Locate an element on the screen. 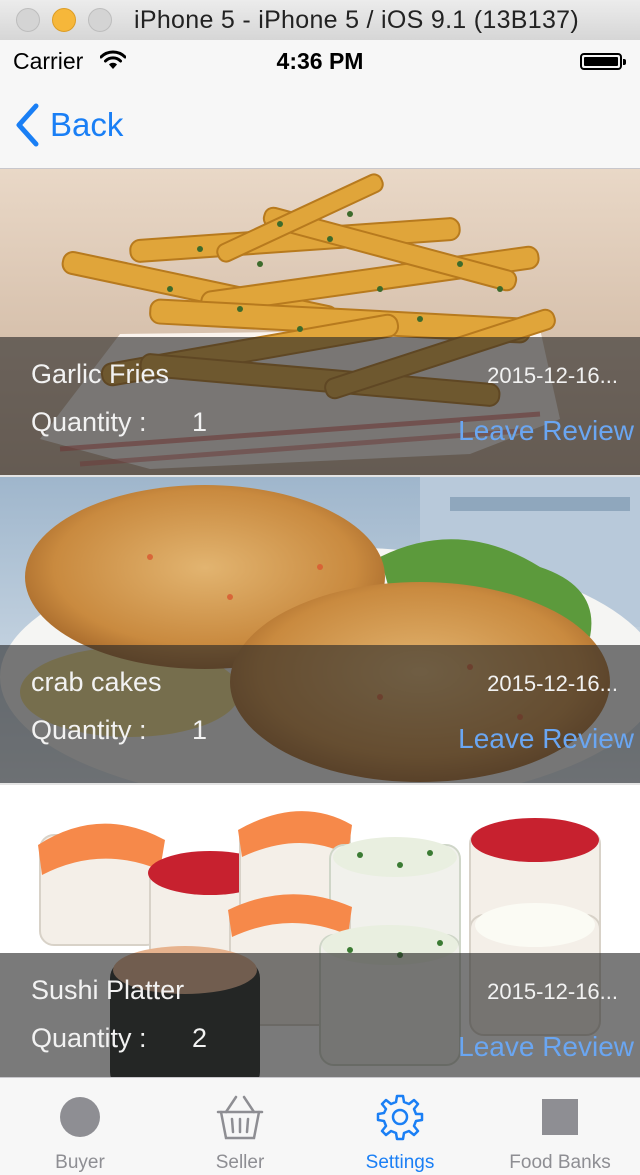 This screenshot has height=1175, width=640. tab-buyer: Buyer is located at coordinates (80, 1126).